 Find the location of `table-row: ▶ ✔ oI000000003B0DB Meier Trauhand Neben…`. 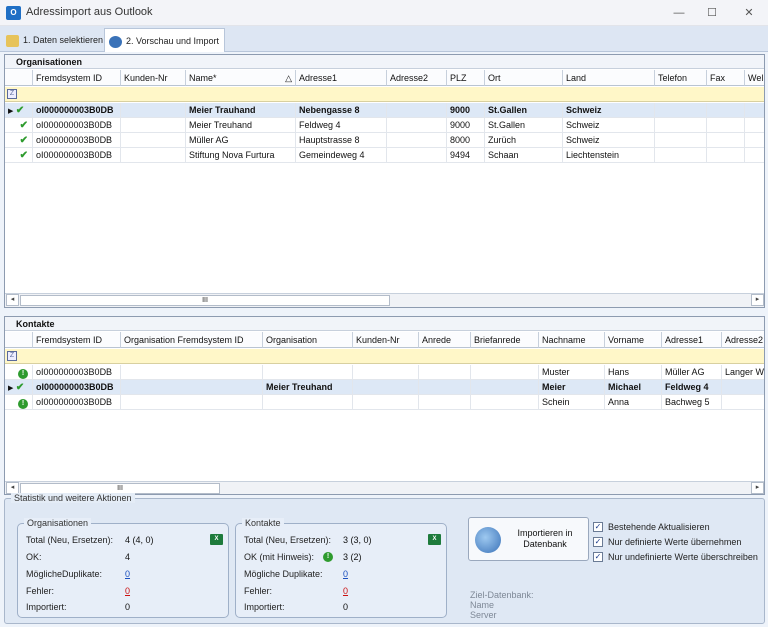

table-row: ▶ ✔ oI000000003B0DB Meier Trauhand Neben… is located at coordinates (384, 110).